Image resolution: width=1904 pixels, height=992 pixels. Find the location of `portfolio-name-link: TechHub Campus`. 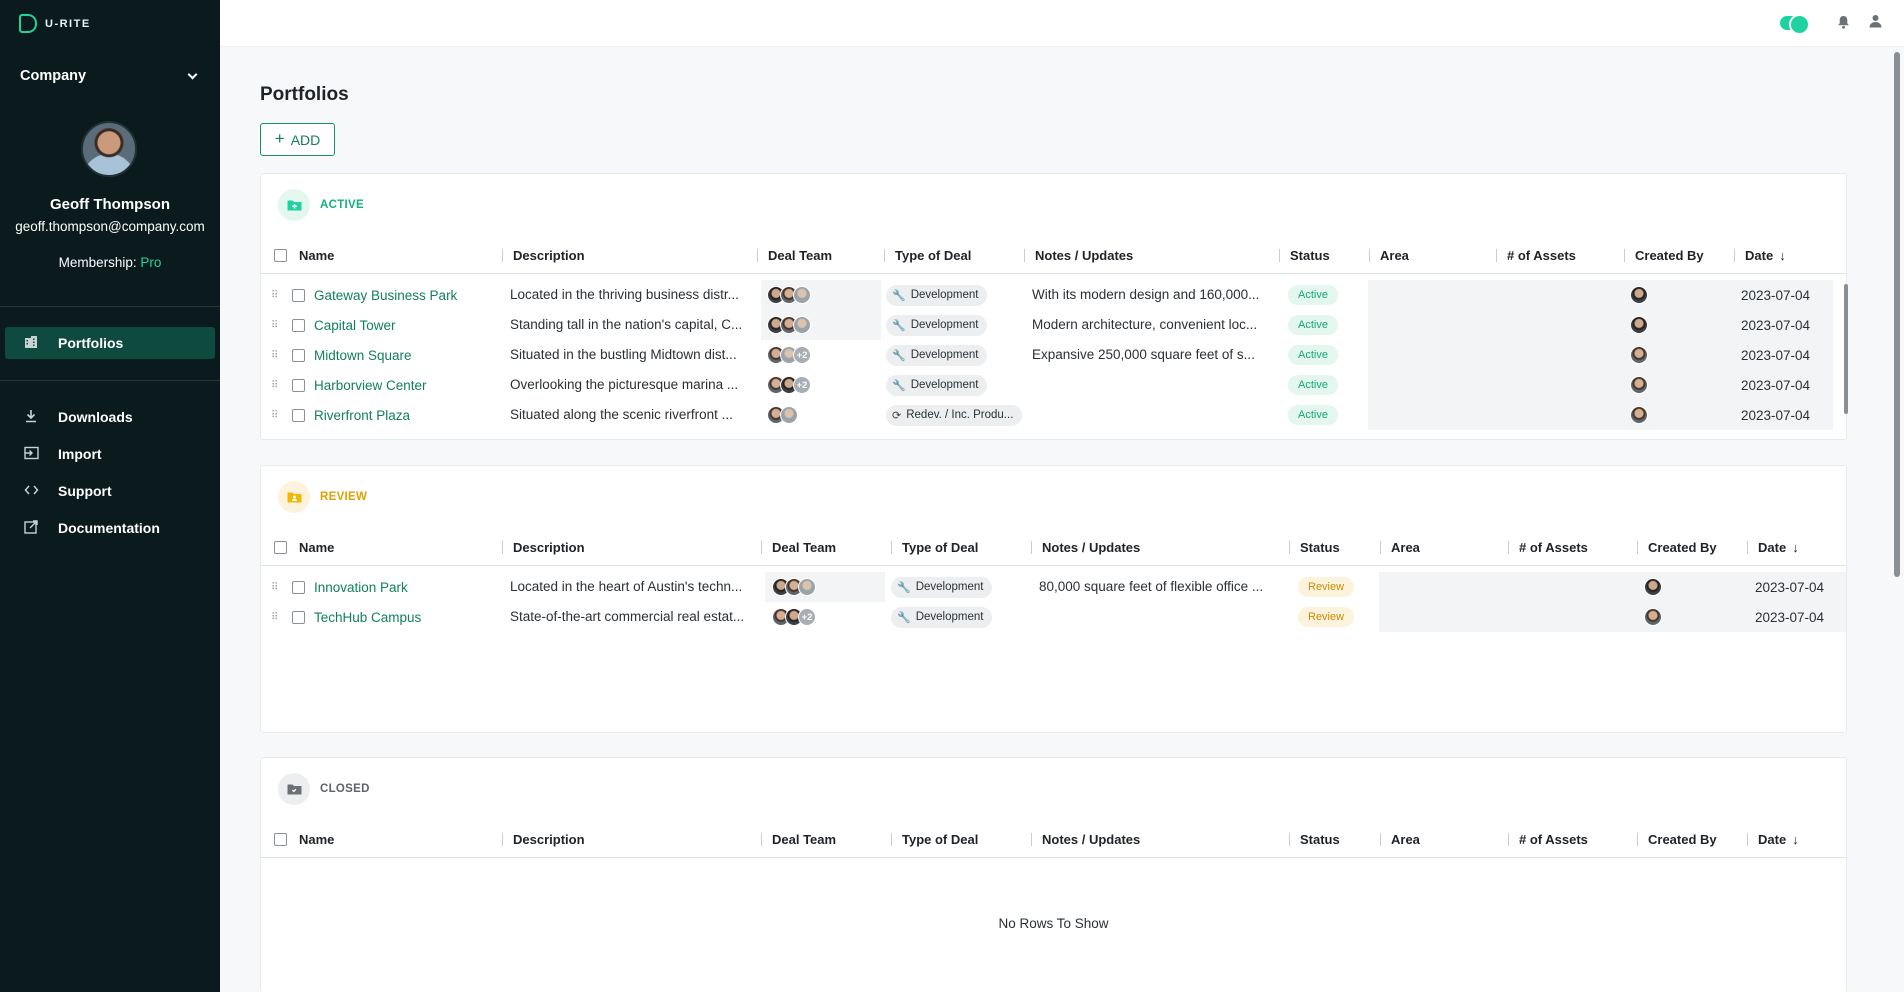

portfolio-name-link: TechHub Campus is located at coordinates (367, 617).